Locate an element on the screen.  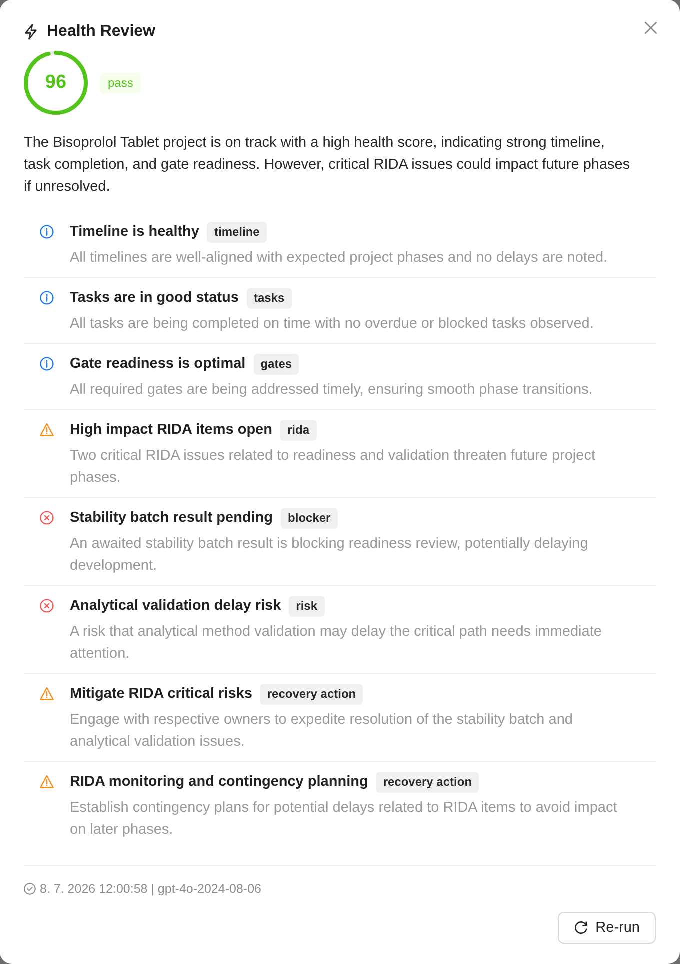
rerun-button: Re-run is located at coordinates (607, 928).